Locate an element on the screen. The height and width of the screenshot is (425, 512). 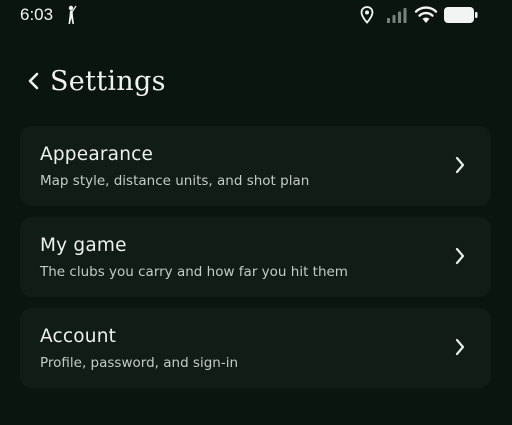
status-time: 6:03 is located at coordinates (37, 14).